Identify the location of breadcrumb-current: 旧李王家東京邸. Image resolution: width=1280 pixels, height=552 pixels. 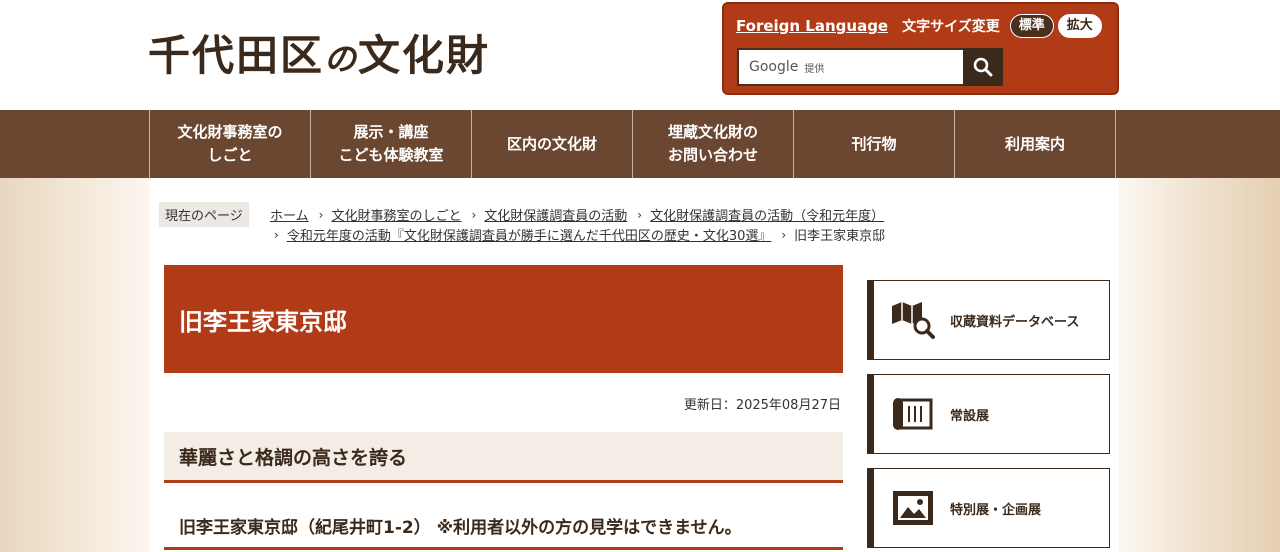
(840, 236).